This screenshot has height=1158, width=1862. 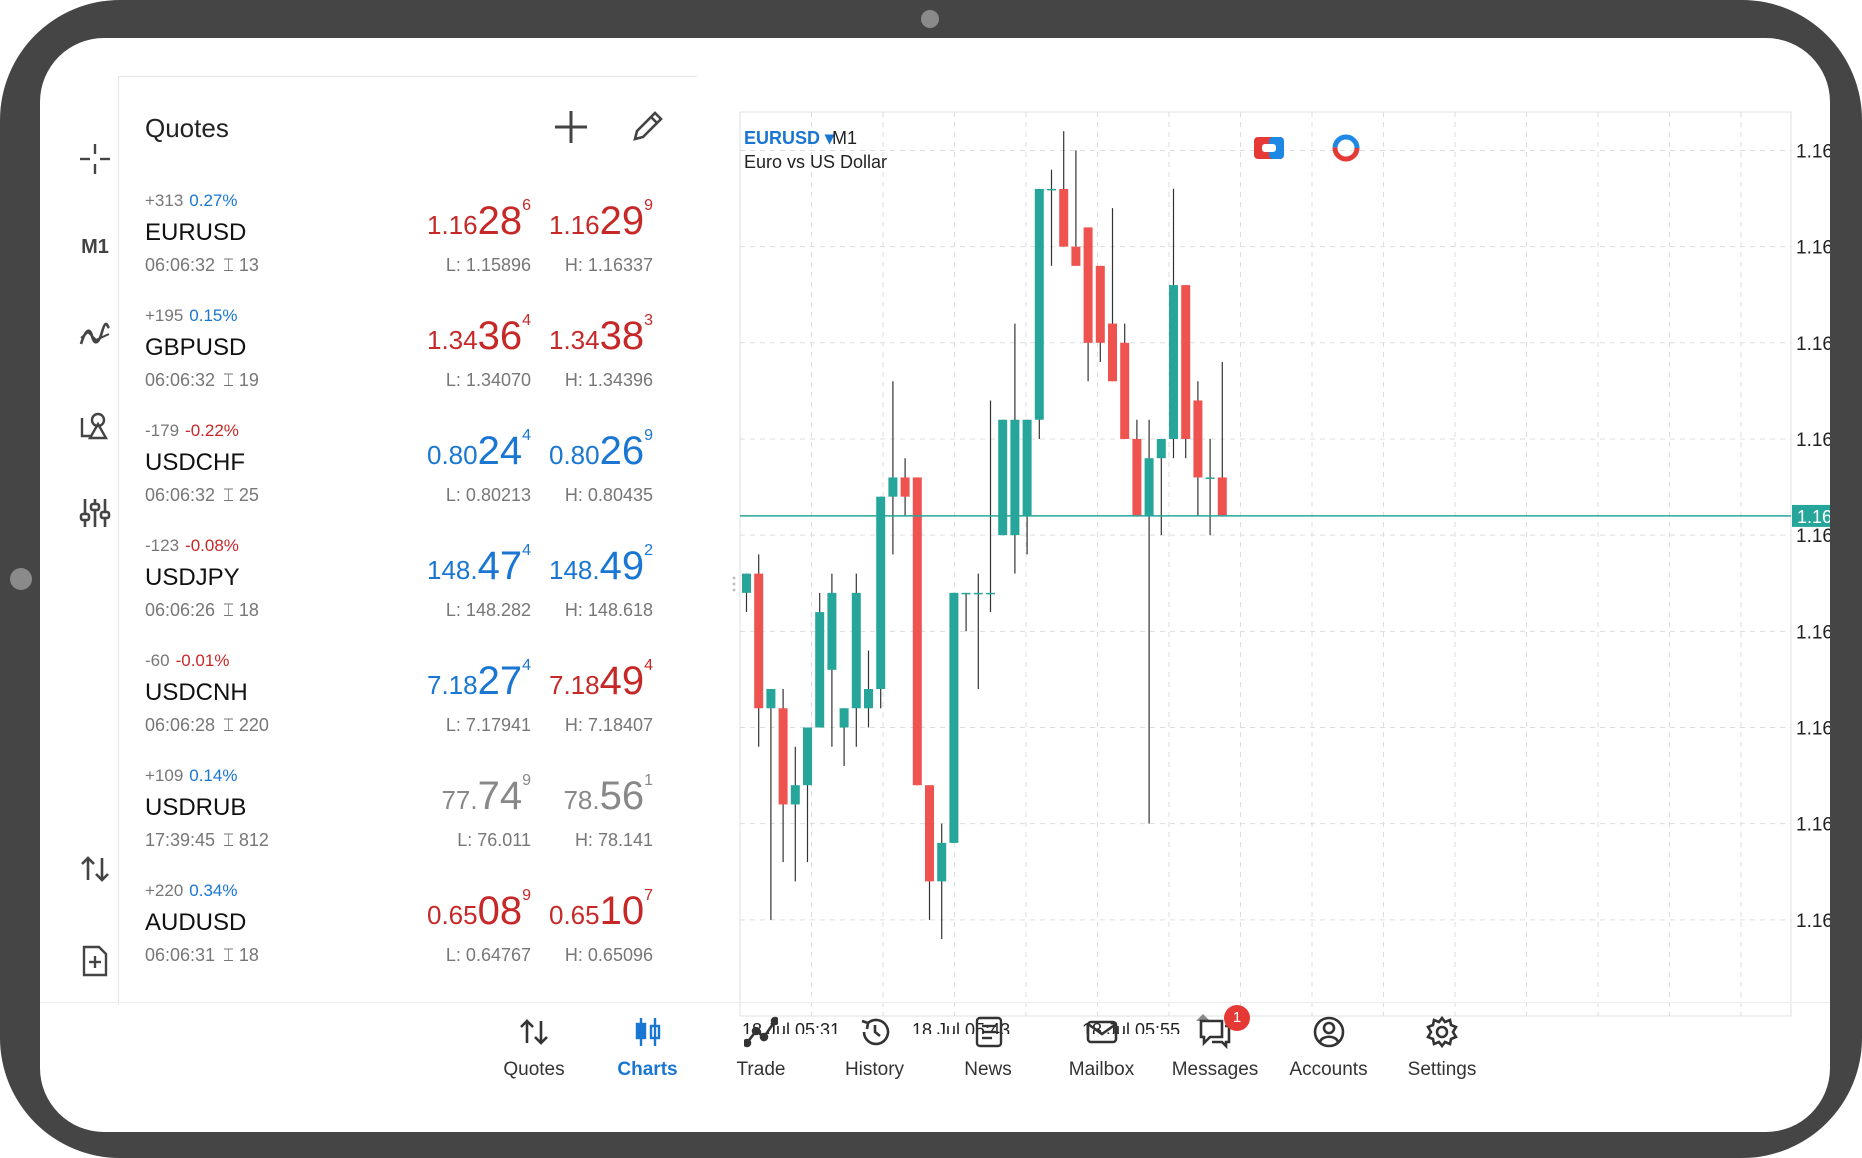 I want to click on price-tick-label: 1.16275, so click(x=1813, y=728).